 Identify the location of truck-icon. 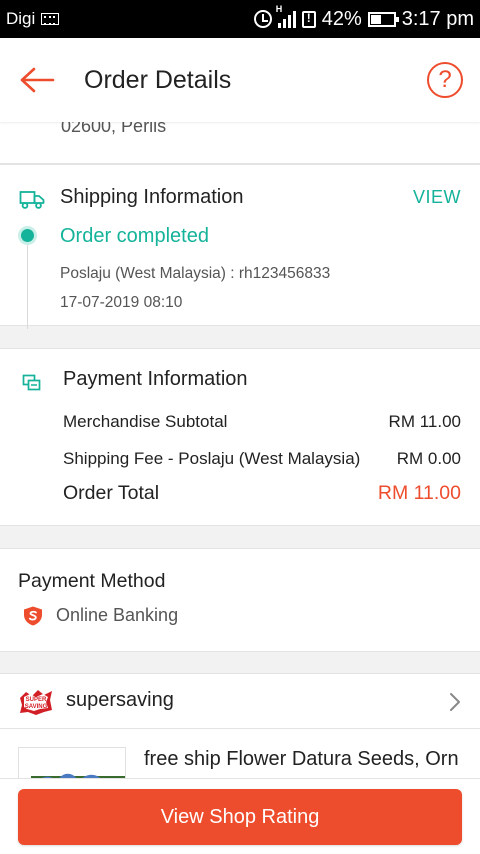
(32, 200).